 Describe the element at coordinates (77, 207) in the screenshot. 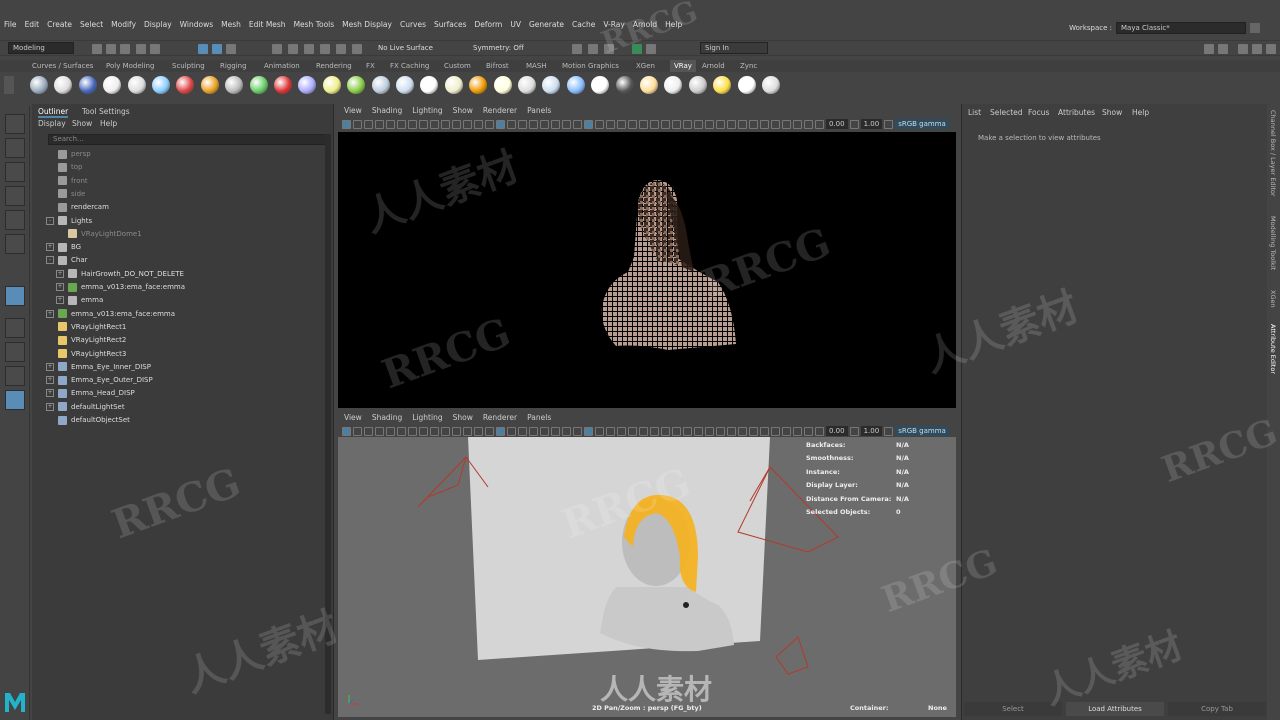

I see `outliner-row: rendercam` at that location.